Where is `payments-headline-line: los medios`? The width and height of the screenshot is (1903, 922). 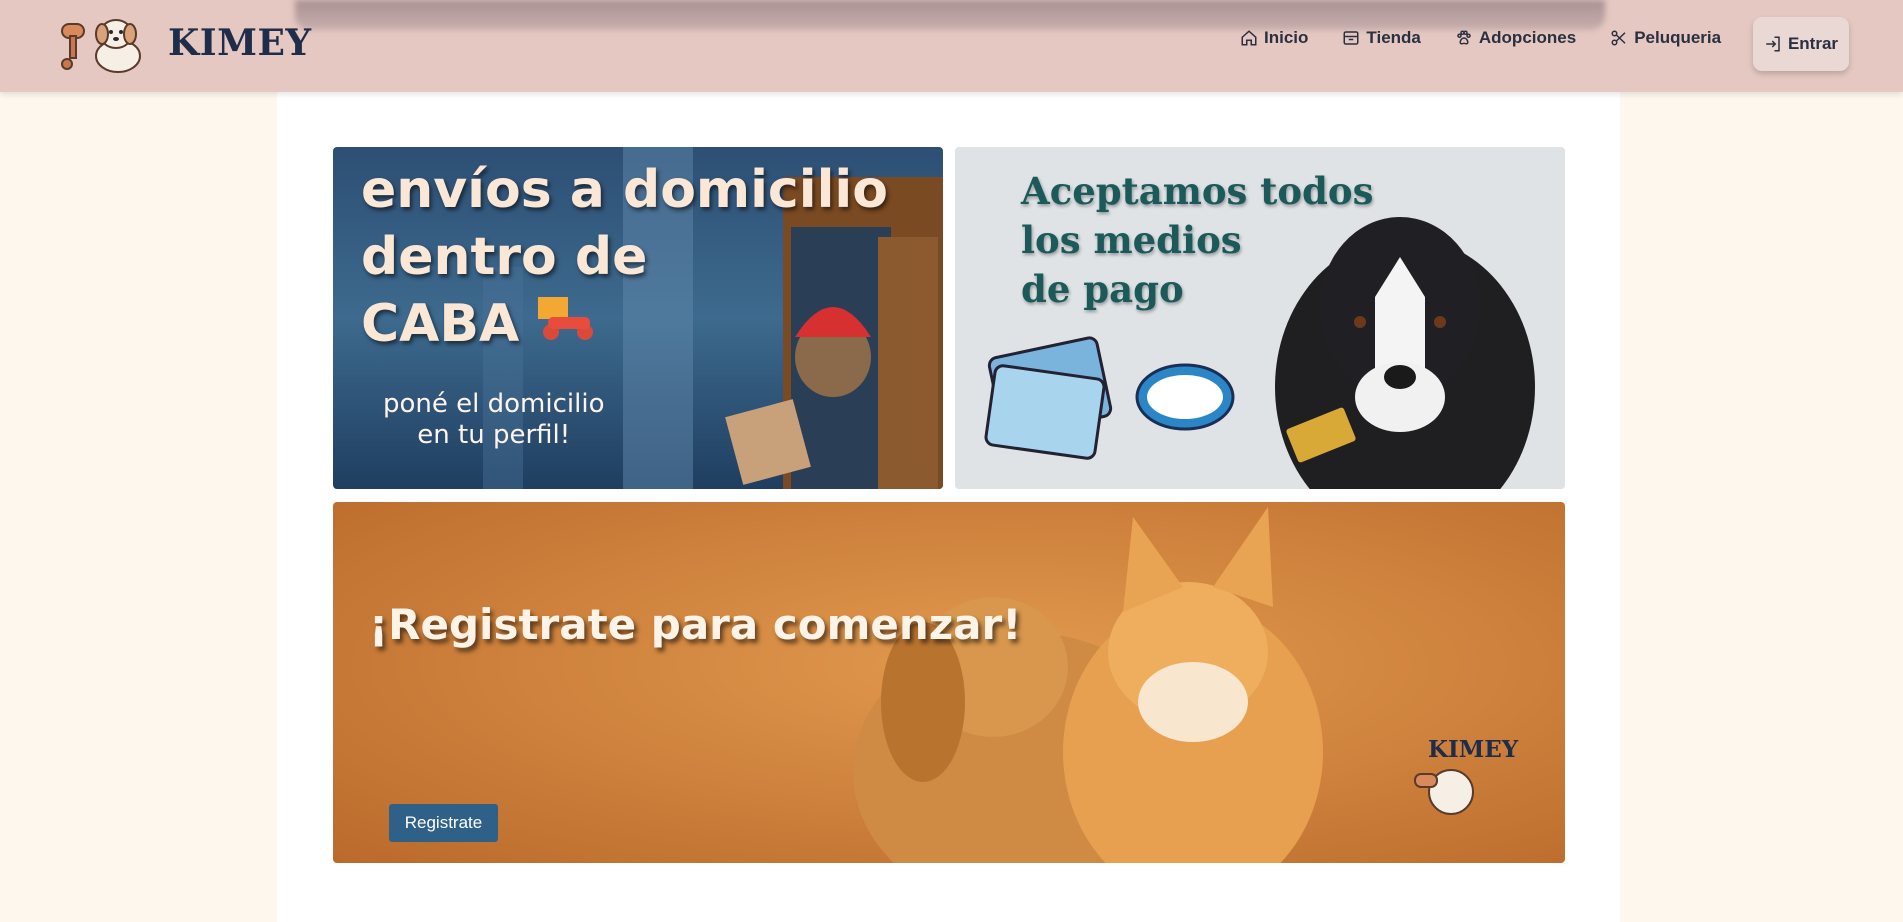
payments-headline-line: los medios is located at coordinates (1131, 240).